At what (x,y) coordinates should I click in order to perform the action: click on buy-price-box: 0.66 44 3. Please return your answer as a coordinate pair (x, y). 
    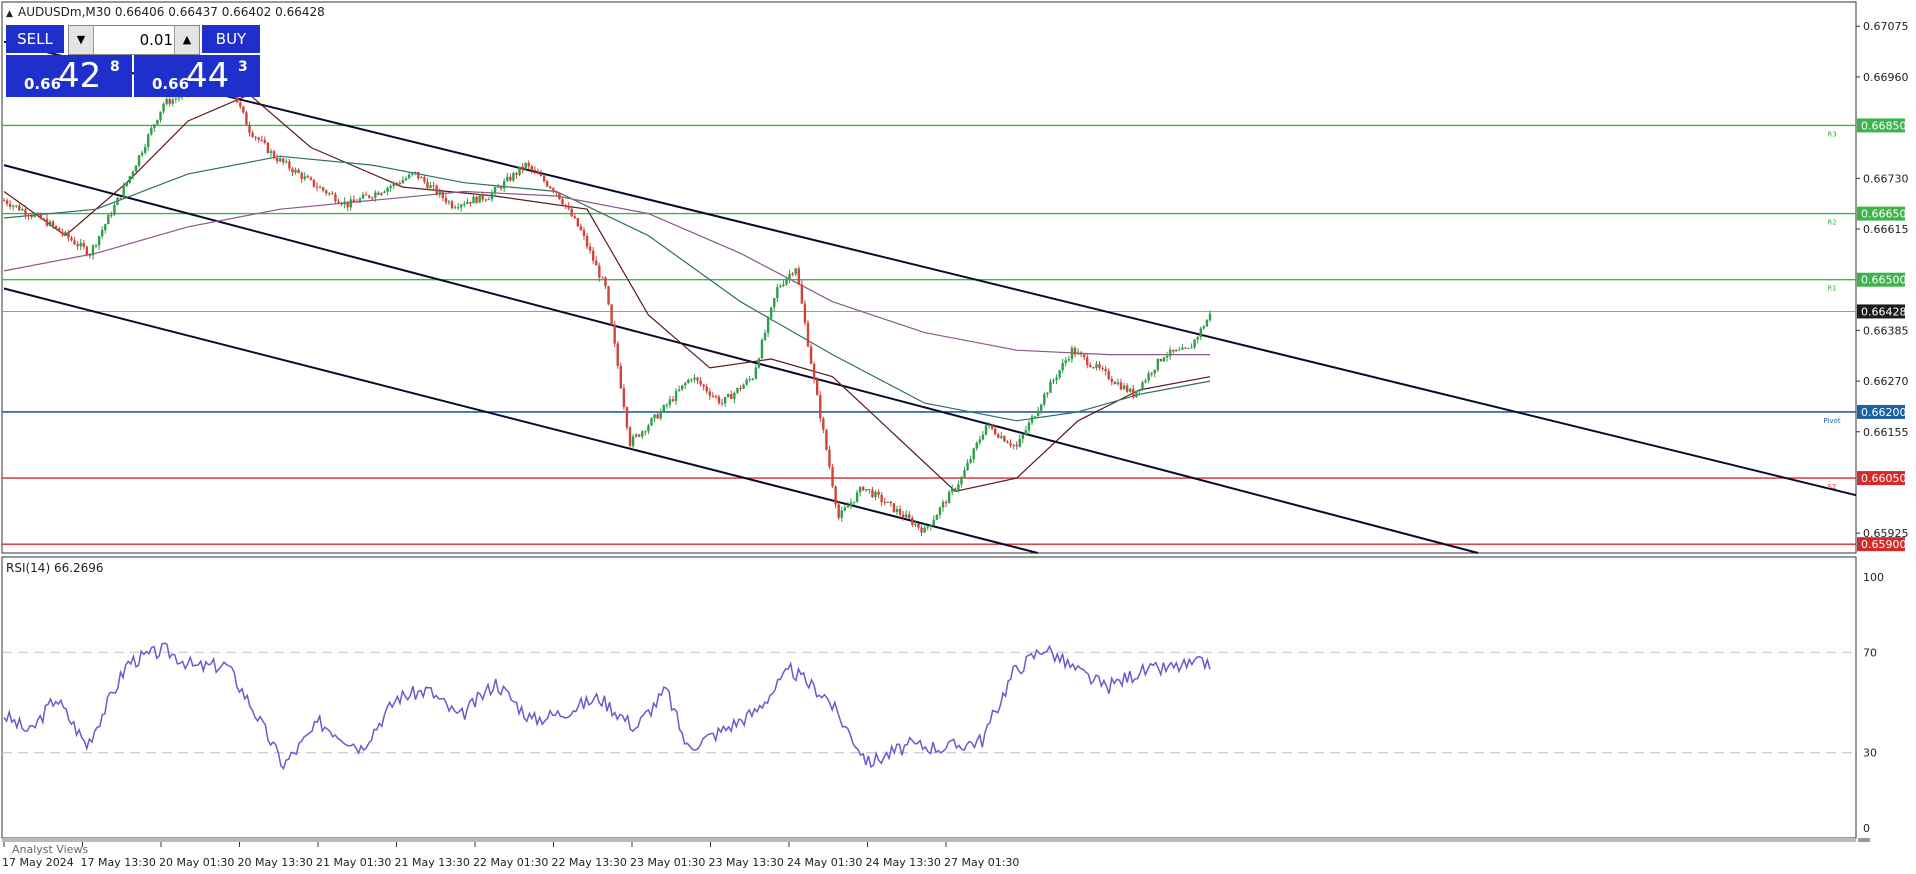
    Looking at the image, I should click on (197, 76).